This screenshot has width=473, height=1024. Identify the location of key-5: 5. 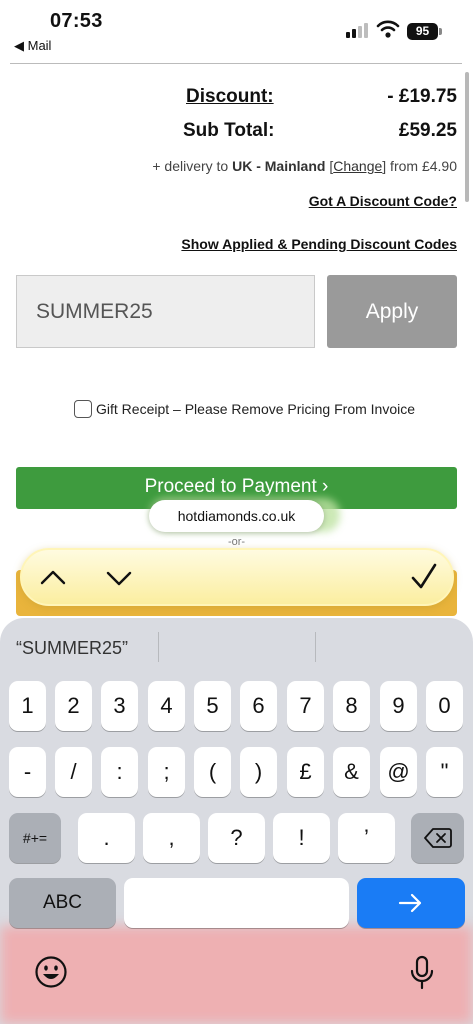
(212, 706).